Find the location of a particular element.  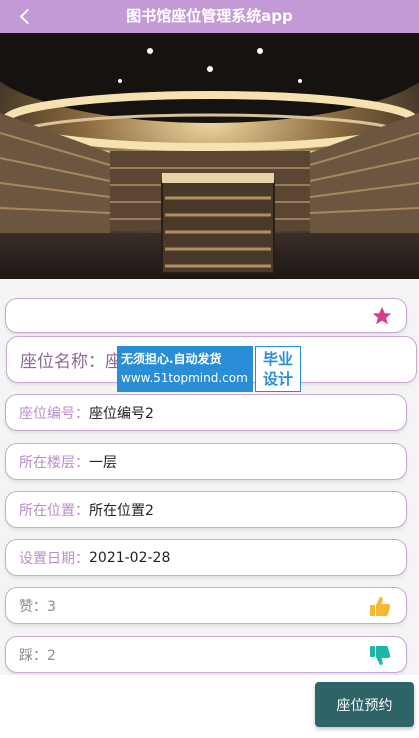

floor-value: 一层 is located at coordinates (103, 462).